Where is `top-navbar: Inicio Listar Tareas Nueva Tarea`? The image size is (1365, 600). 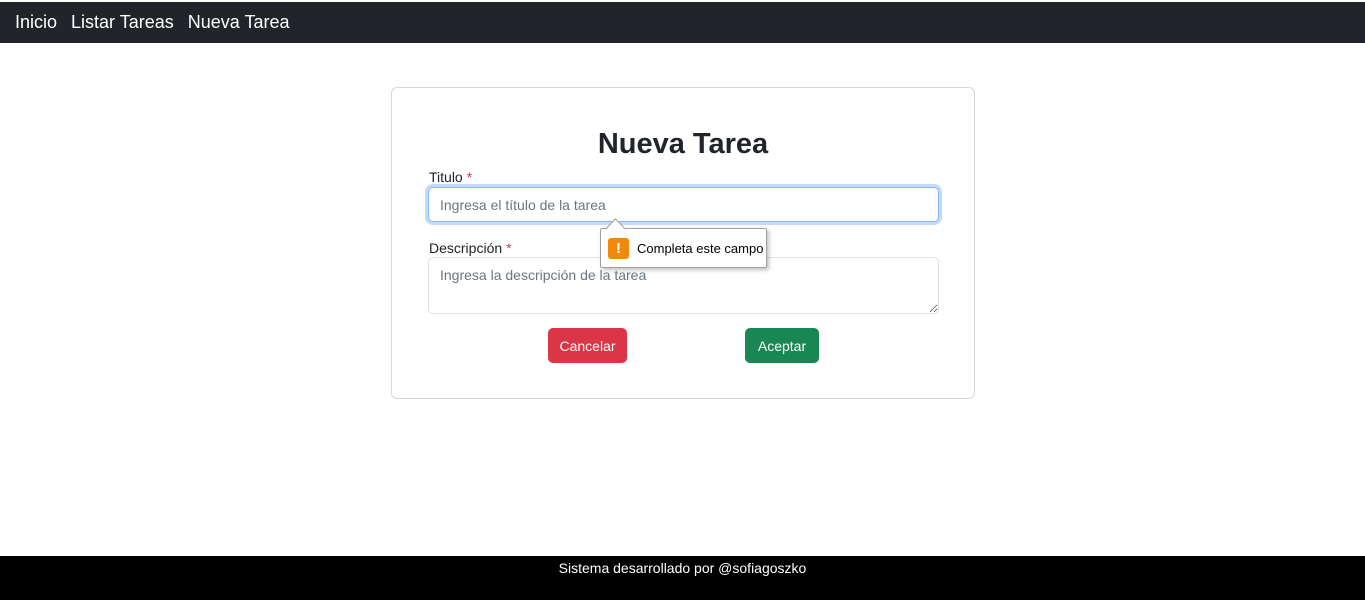 top-navbar: Inicio Listar Tareas Nueva Tarea is located at coordinates (682, 22).